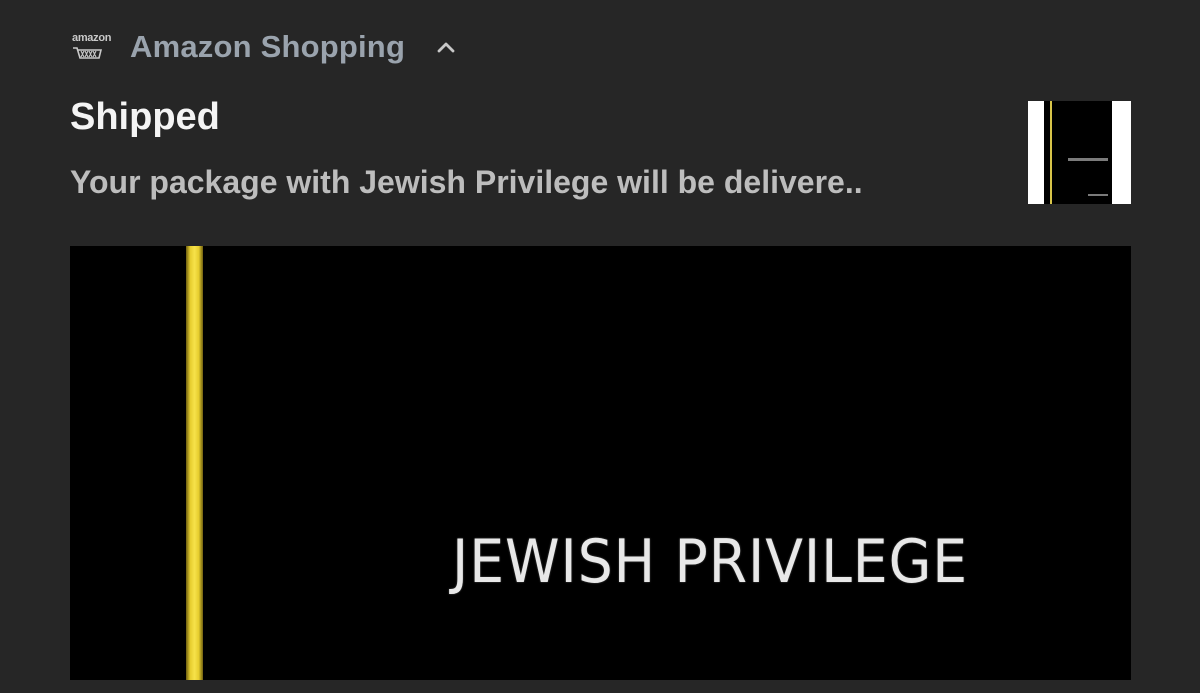 The width and height of the screenshot is (1200, 693). I want to click on notification-header: amazon Amazon Shopping, so click(264, 47).